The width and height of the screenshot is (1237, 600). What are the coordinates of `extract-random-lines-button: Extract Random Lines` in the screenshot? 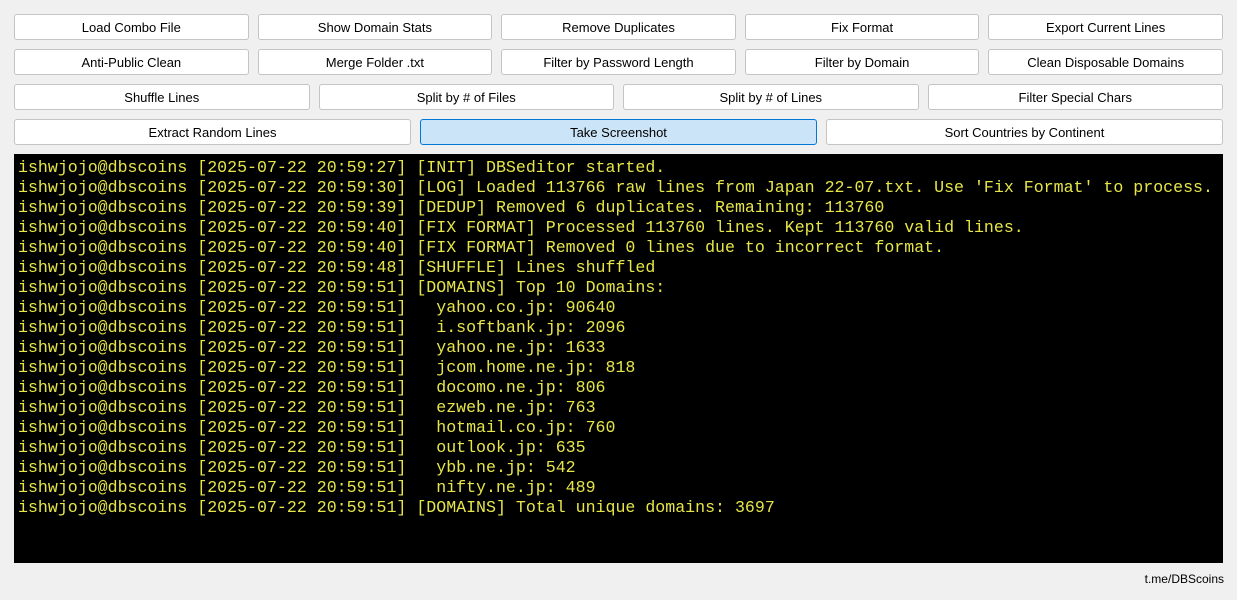 It's located at (212, 132).